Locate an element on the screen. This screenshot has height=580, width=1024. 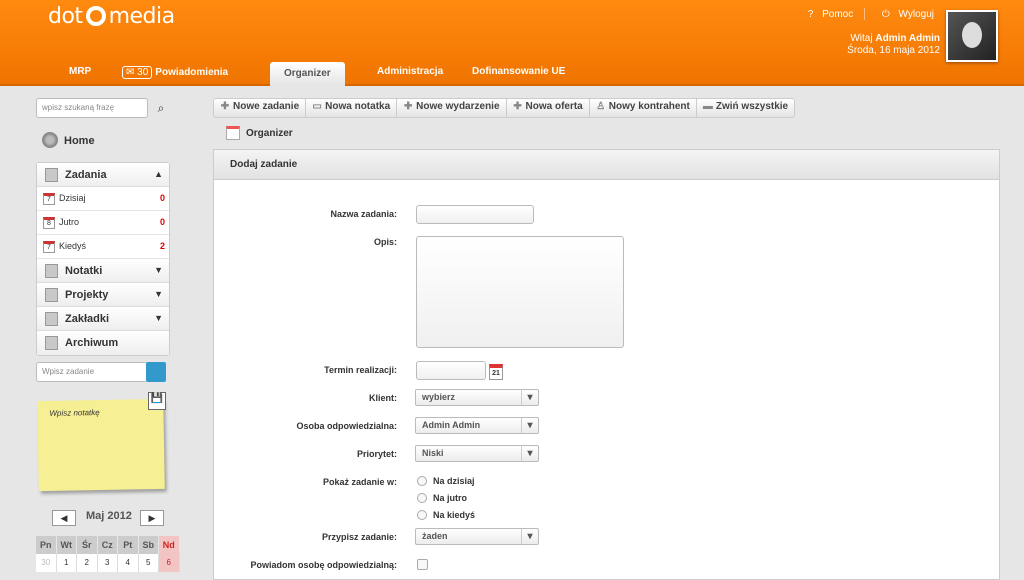
calendar-day: 30 is located at coordinates (46, 563).